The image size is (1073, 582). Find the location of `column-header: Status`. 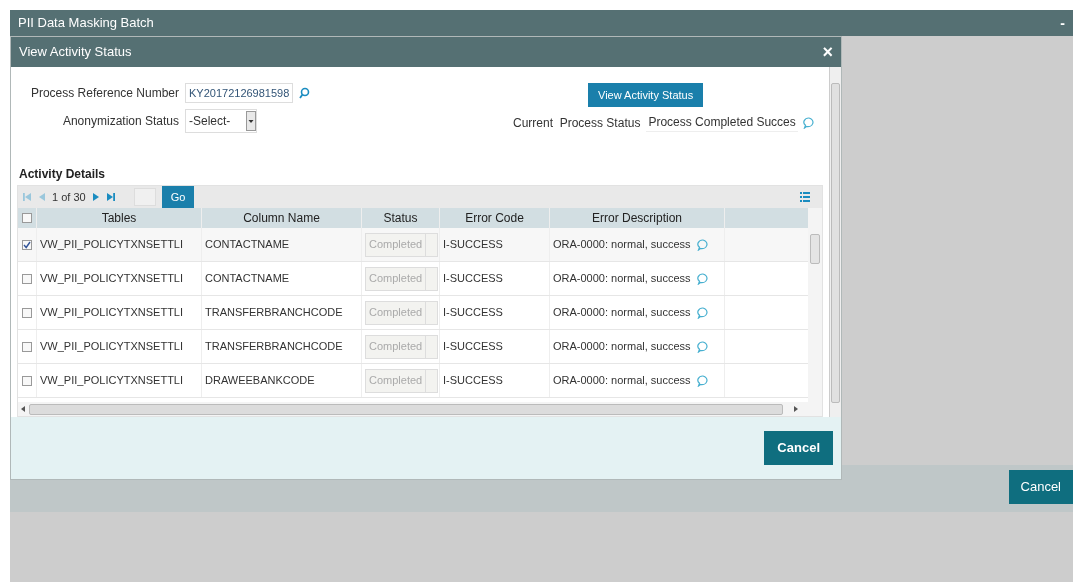

column-header: Status is located at coordinates (400, 219).